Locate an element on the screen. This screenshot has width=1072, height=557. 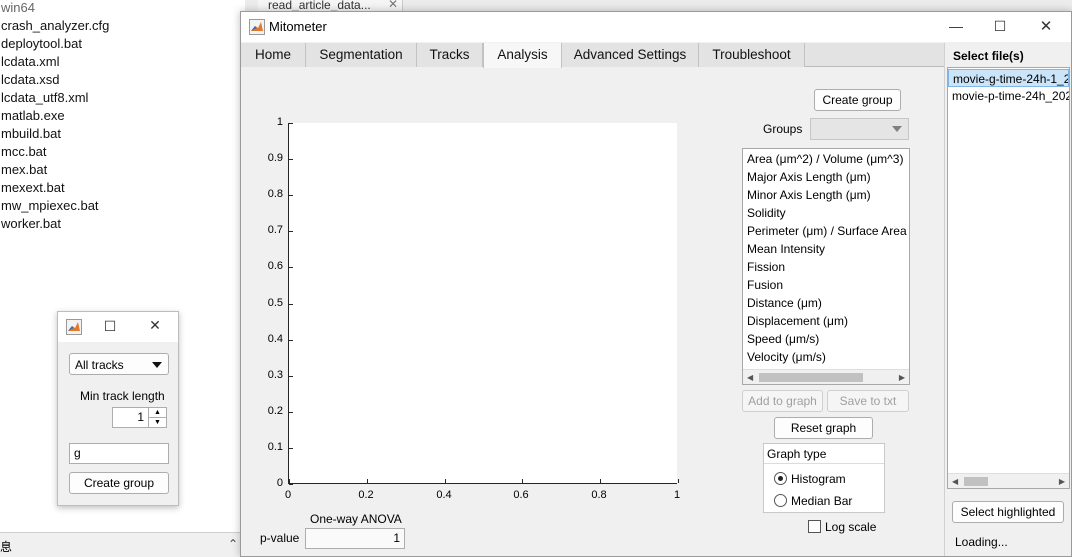
bg-file-item: matlab.exe is located at coordinates (33, 115).